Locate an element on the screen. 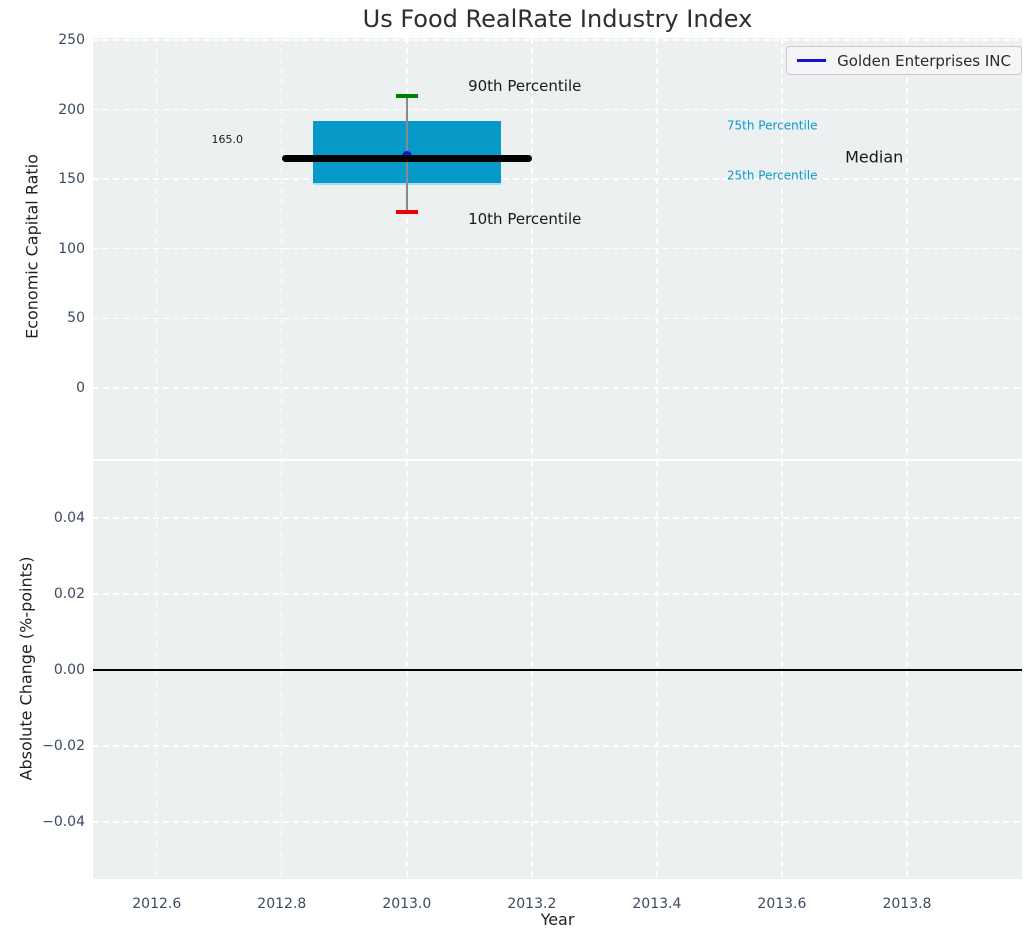 This screenshot has width=1034, height=942. legend-box: Golden Enterprises INC is located at coordinates (904, 60).